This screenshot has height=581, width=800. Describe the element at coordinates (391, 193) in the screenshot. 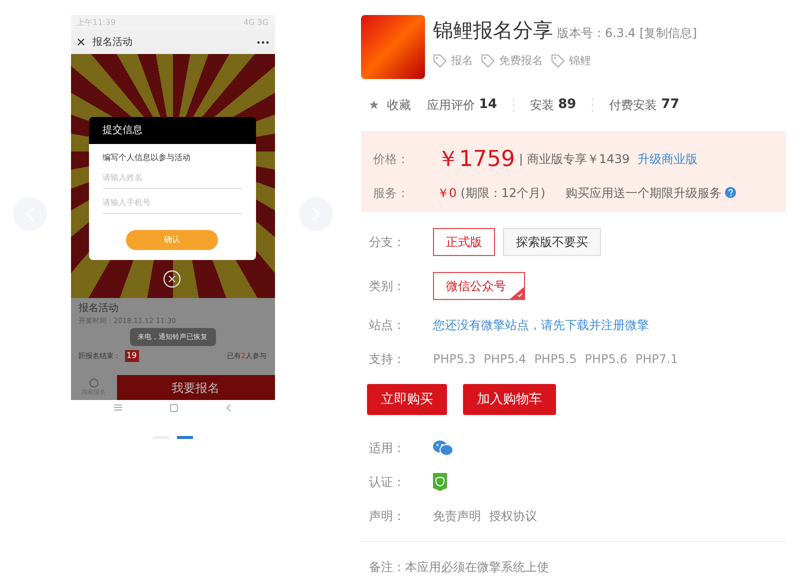

I see `service-label: 服务：` at that location.